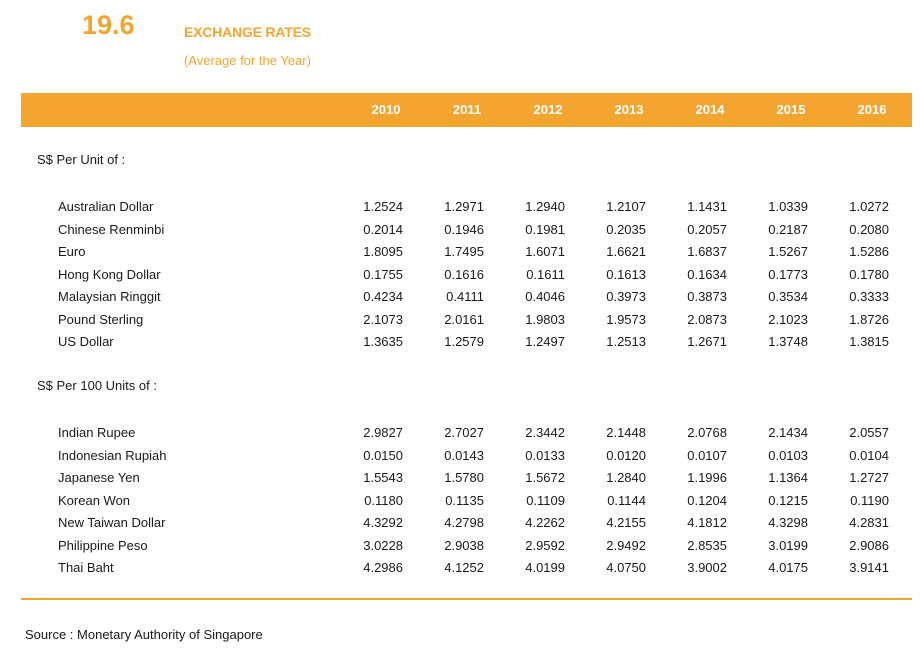 Image resolution: width=921 pixels, height=657 pixels. What do you see at coordinates (112, 455) in the screenshot?
I see `currency-label: Indonesian Rupiah` at bounding box center [112, 455].